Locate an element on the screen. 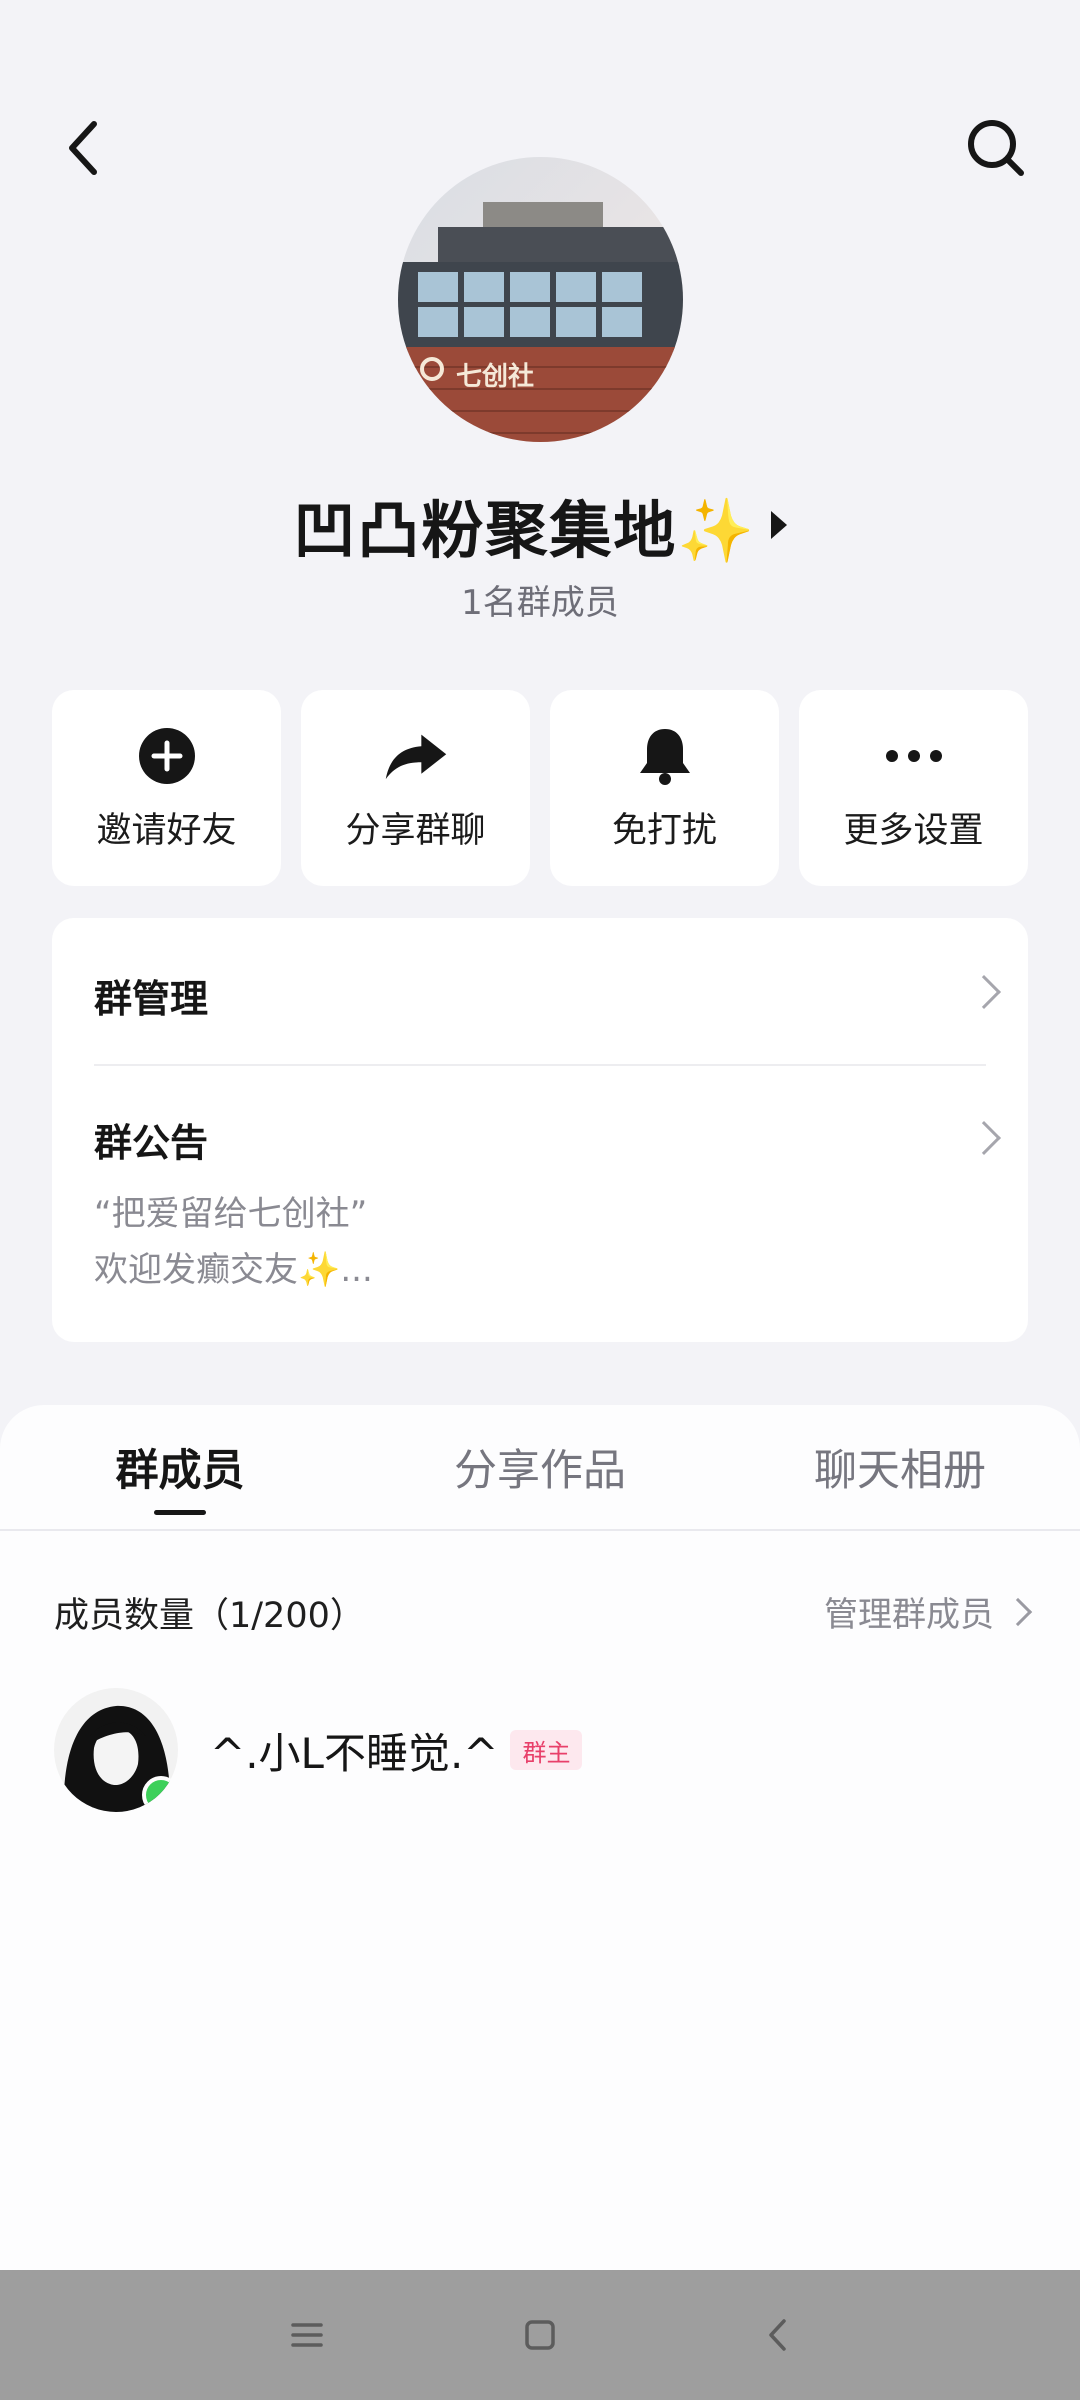 The height and width of the screenshot is (2400, 1080). menu-lines-icon is located at coordinates (307, 2335).